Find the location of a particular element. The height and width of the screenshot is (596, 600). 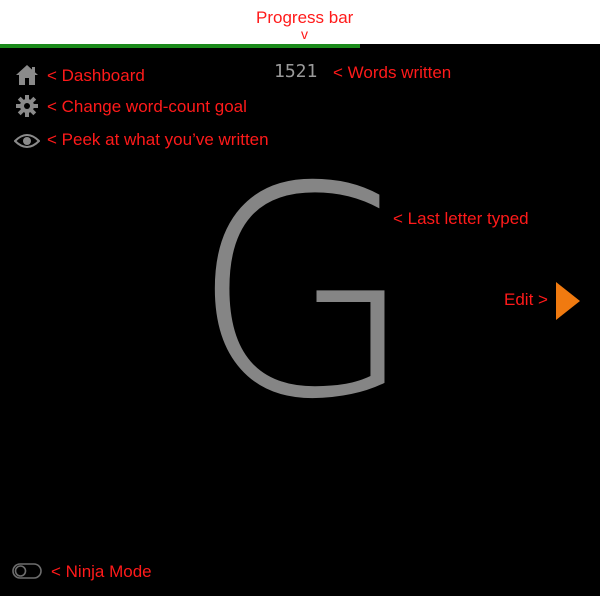

word-count: 1521 is located at coordinates (296, 71).